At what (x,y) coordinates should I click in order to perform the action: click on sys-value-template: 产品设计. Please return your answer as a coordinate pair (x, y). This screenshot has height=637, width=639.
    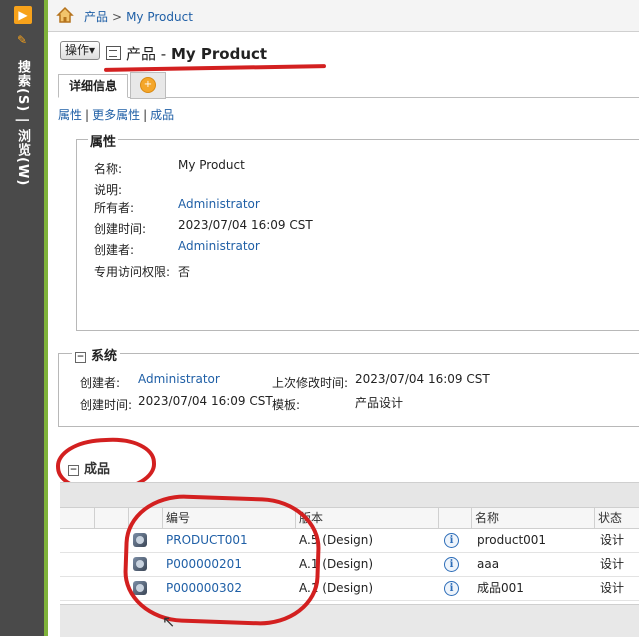
    Looking at the image, I should click on (379, 403).